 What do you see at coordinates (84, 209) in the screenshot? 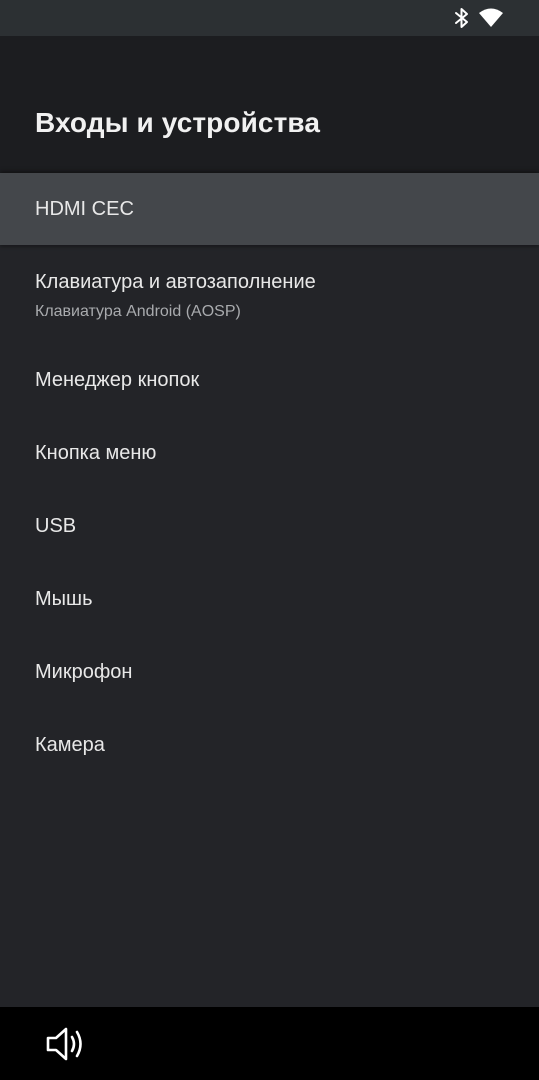
I see `list-item-label: HDMI CEC` at bounding box center [84, 209].